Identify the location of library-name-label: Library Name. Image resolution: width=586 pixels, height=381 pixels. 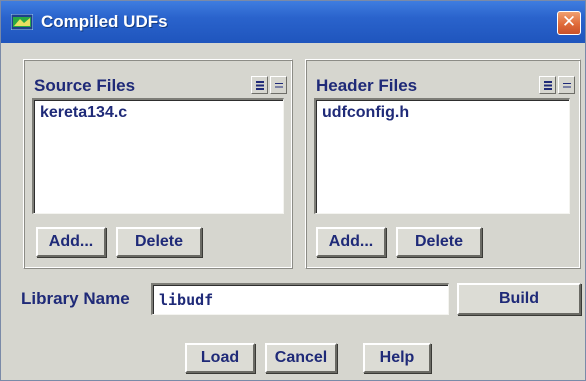
(75, 298).